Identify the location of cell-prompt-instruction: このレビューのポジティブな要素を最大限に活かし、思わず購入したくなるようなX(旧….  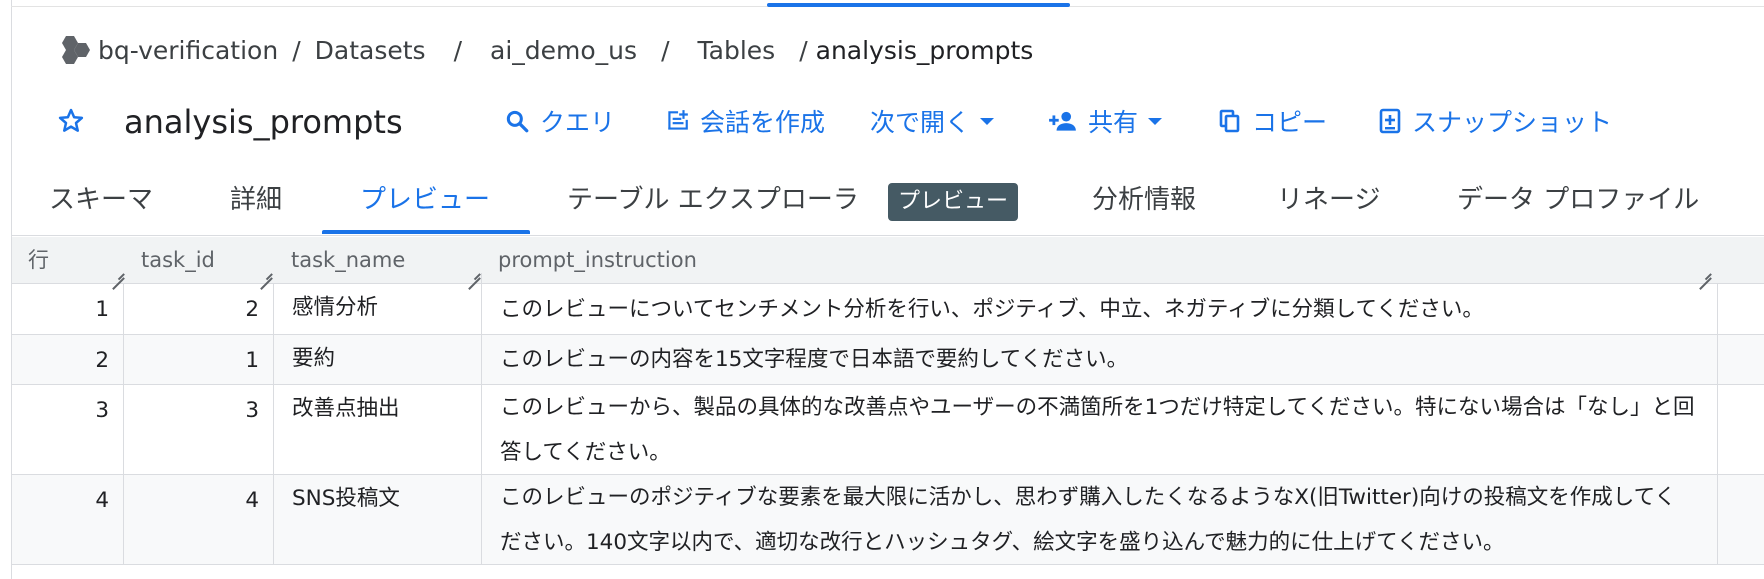
(1100, 519).